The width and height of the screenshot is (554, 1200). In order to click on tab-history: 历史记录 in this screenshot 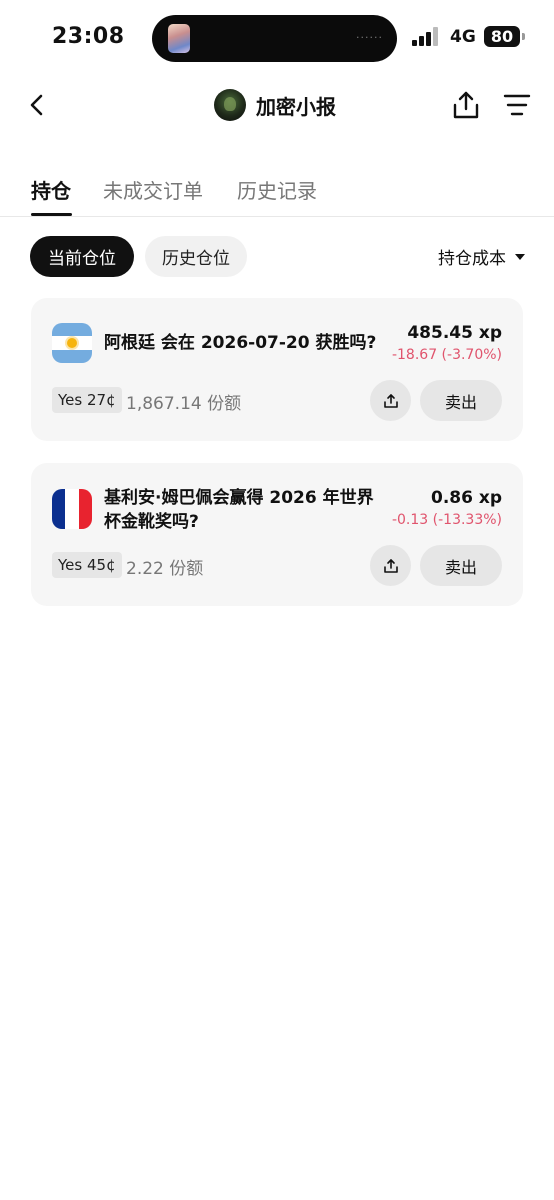, I will do `click(277, 189)`.